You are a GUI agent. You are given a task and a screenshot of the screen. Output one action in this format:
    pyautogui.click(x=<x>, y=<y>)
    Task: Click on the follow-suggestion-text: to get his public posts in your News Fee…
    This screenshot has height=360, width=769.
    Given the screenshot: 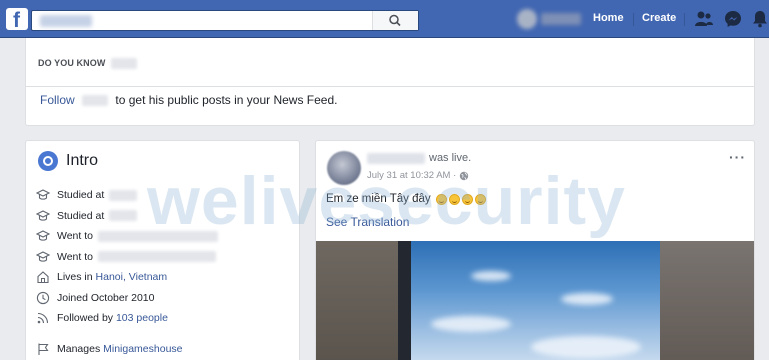 What is the action you would take?
    pyautogui.click(x=226, y=100)
    